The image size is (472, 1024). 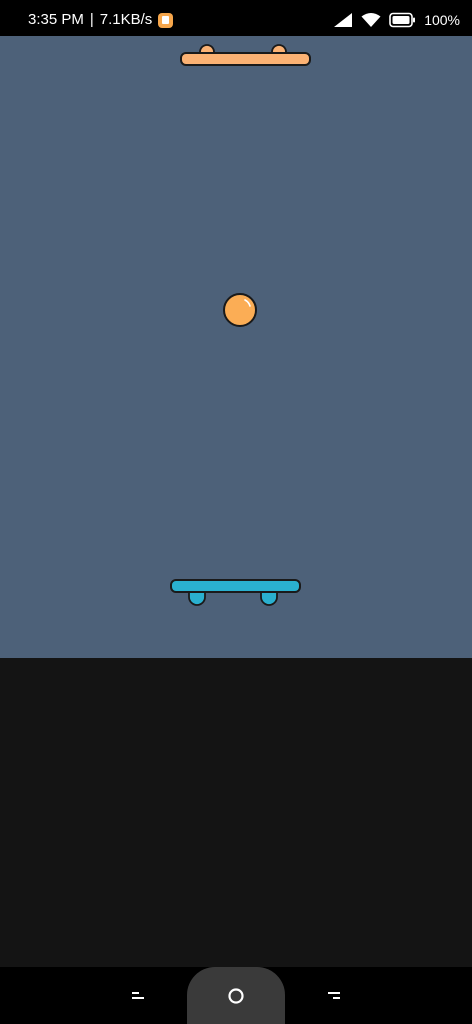 I want to click on network-speed: 7.1KB/s, so click(x=126, y=19).